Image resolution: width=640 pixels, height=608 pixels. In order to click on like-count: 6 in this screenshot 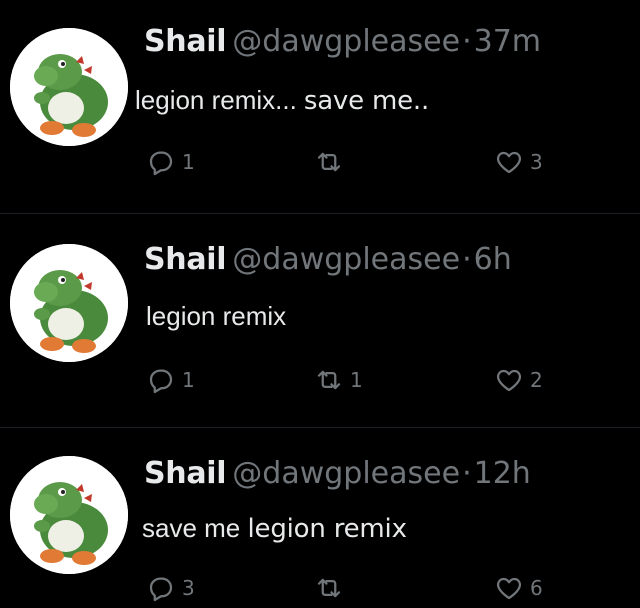, I will do `click(536, 588)`.